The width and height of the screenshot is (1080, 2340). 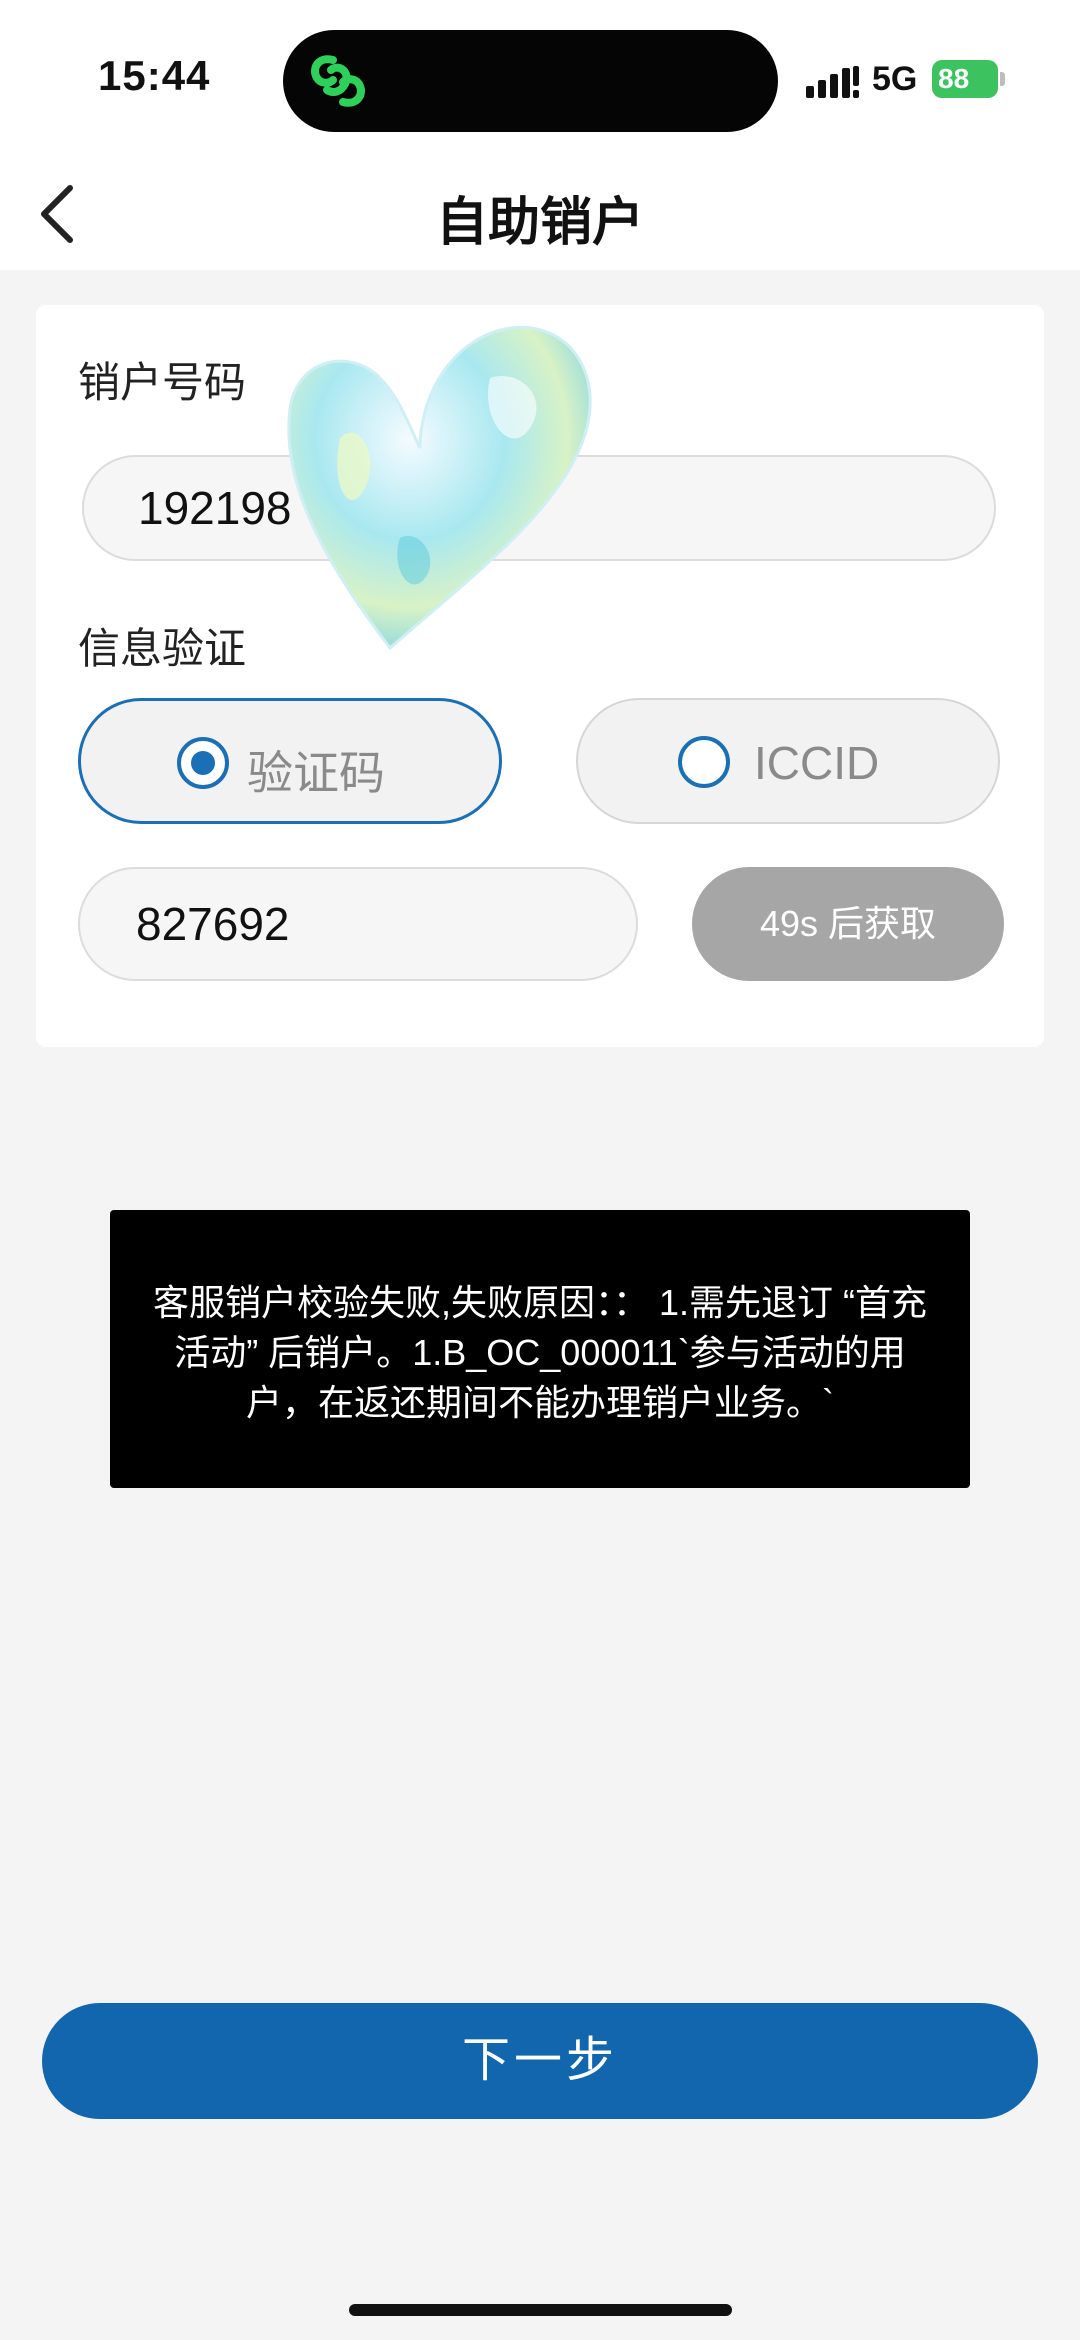 I want to click on battery-tip, so click(x=1002, y=79).